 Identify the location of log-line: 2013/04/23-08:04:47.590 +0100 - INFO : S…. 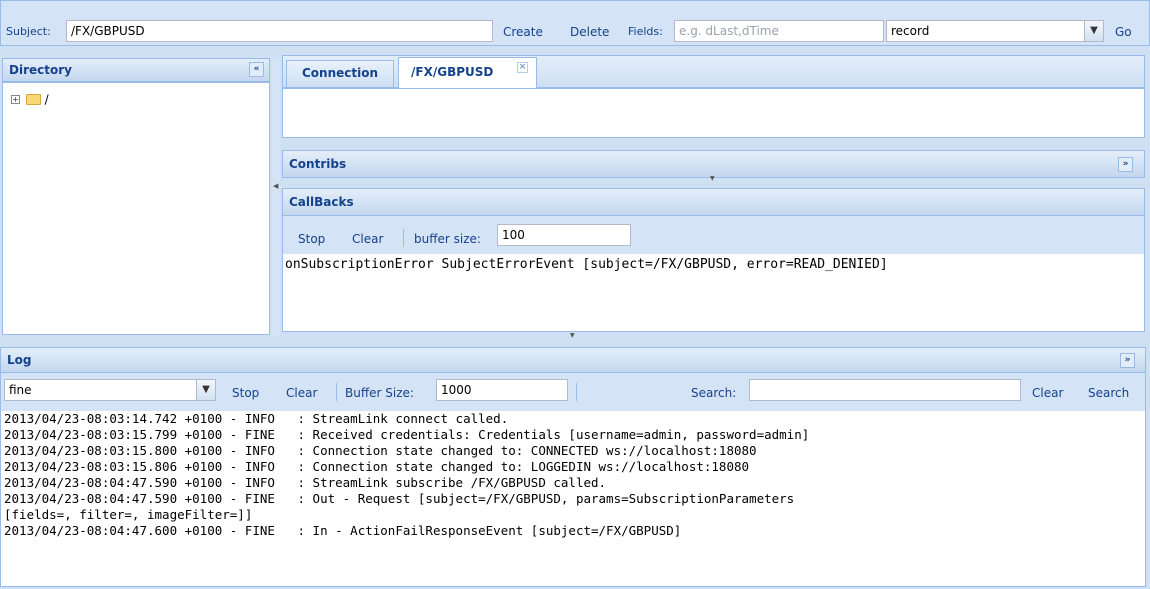
(305, 482).